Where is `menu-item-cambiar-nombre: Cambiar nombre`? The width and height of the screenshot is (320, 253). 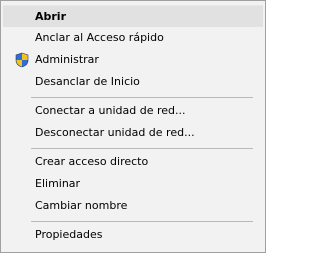
menu-item-cambiar-nombre: Cambiar nombre is located at coordinates (133, 206).